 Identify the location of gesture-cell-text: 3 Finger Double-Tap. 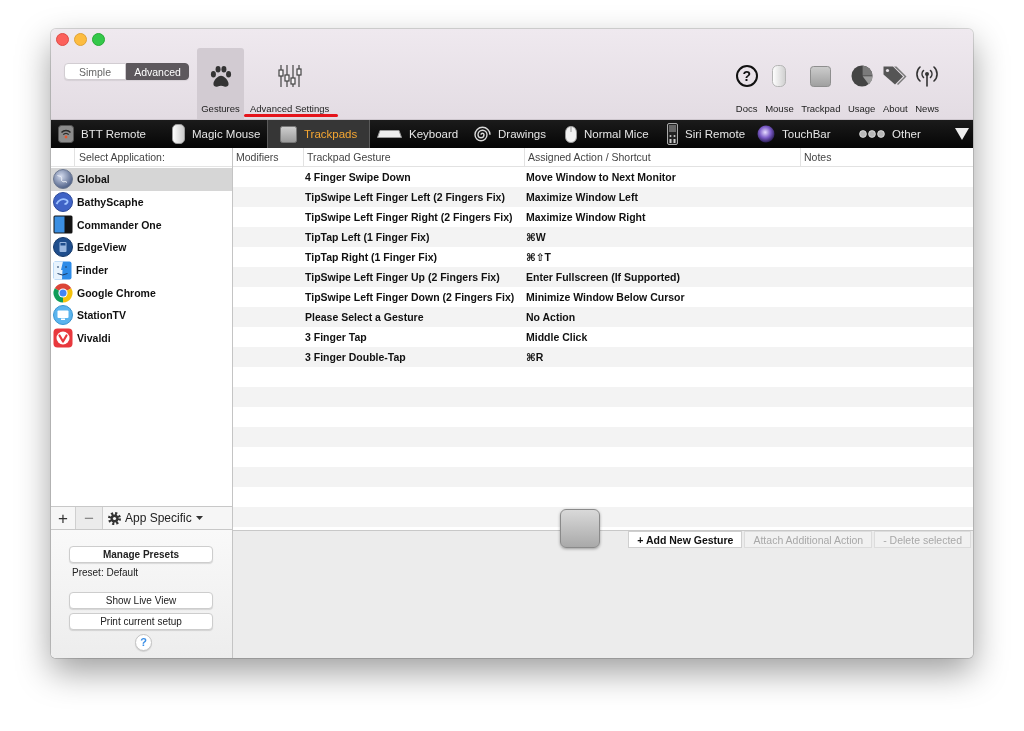
(355, 357).